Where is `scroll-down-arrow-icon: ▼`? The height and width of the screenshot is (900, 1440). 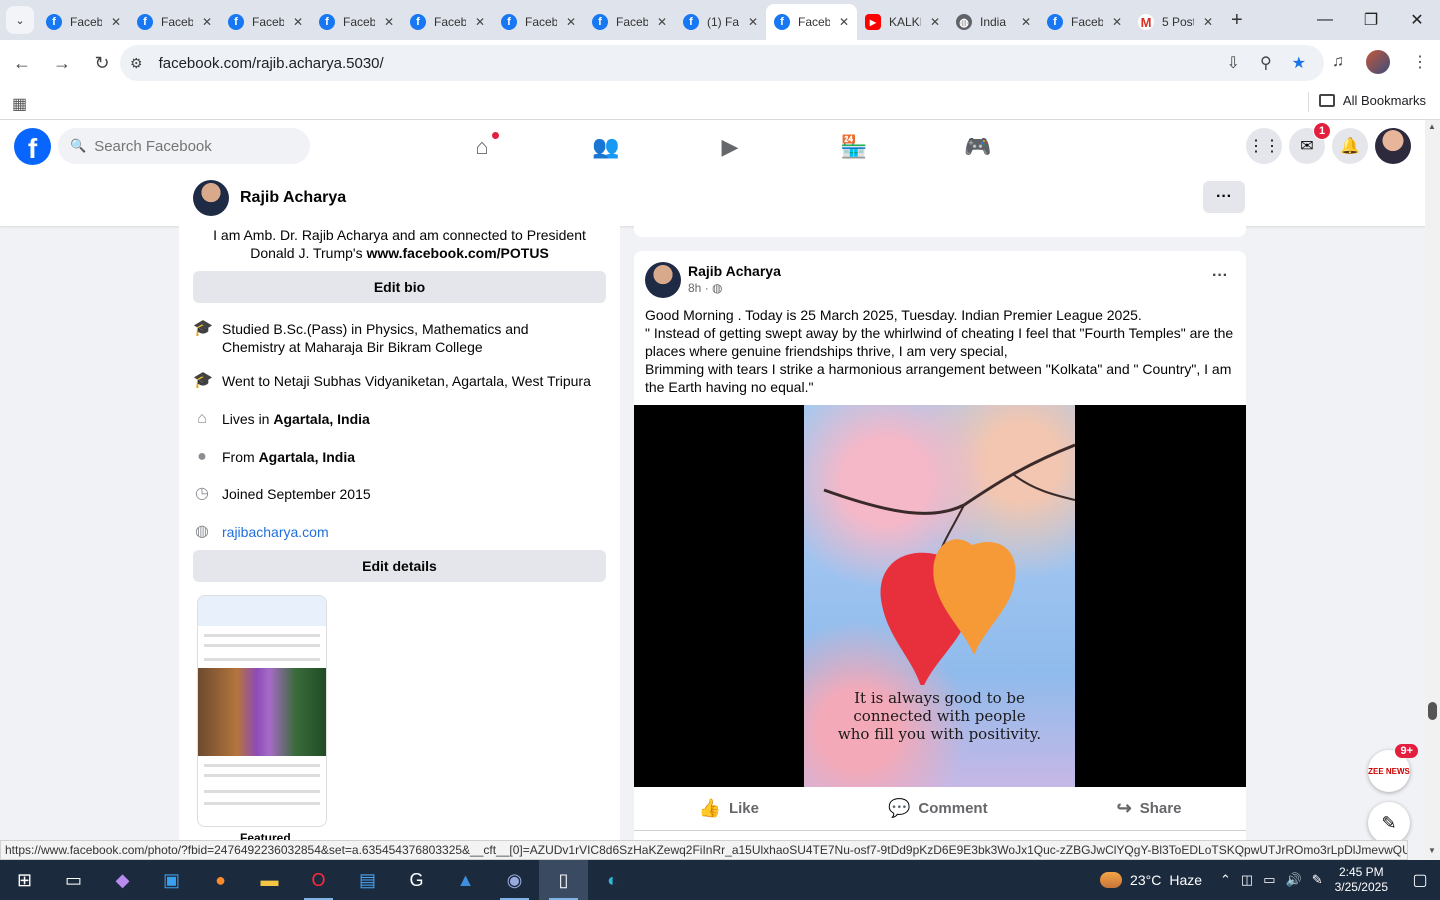 scroll-down-arrow-icon: ▼ is located at coordinates (1432, 850).